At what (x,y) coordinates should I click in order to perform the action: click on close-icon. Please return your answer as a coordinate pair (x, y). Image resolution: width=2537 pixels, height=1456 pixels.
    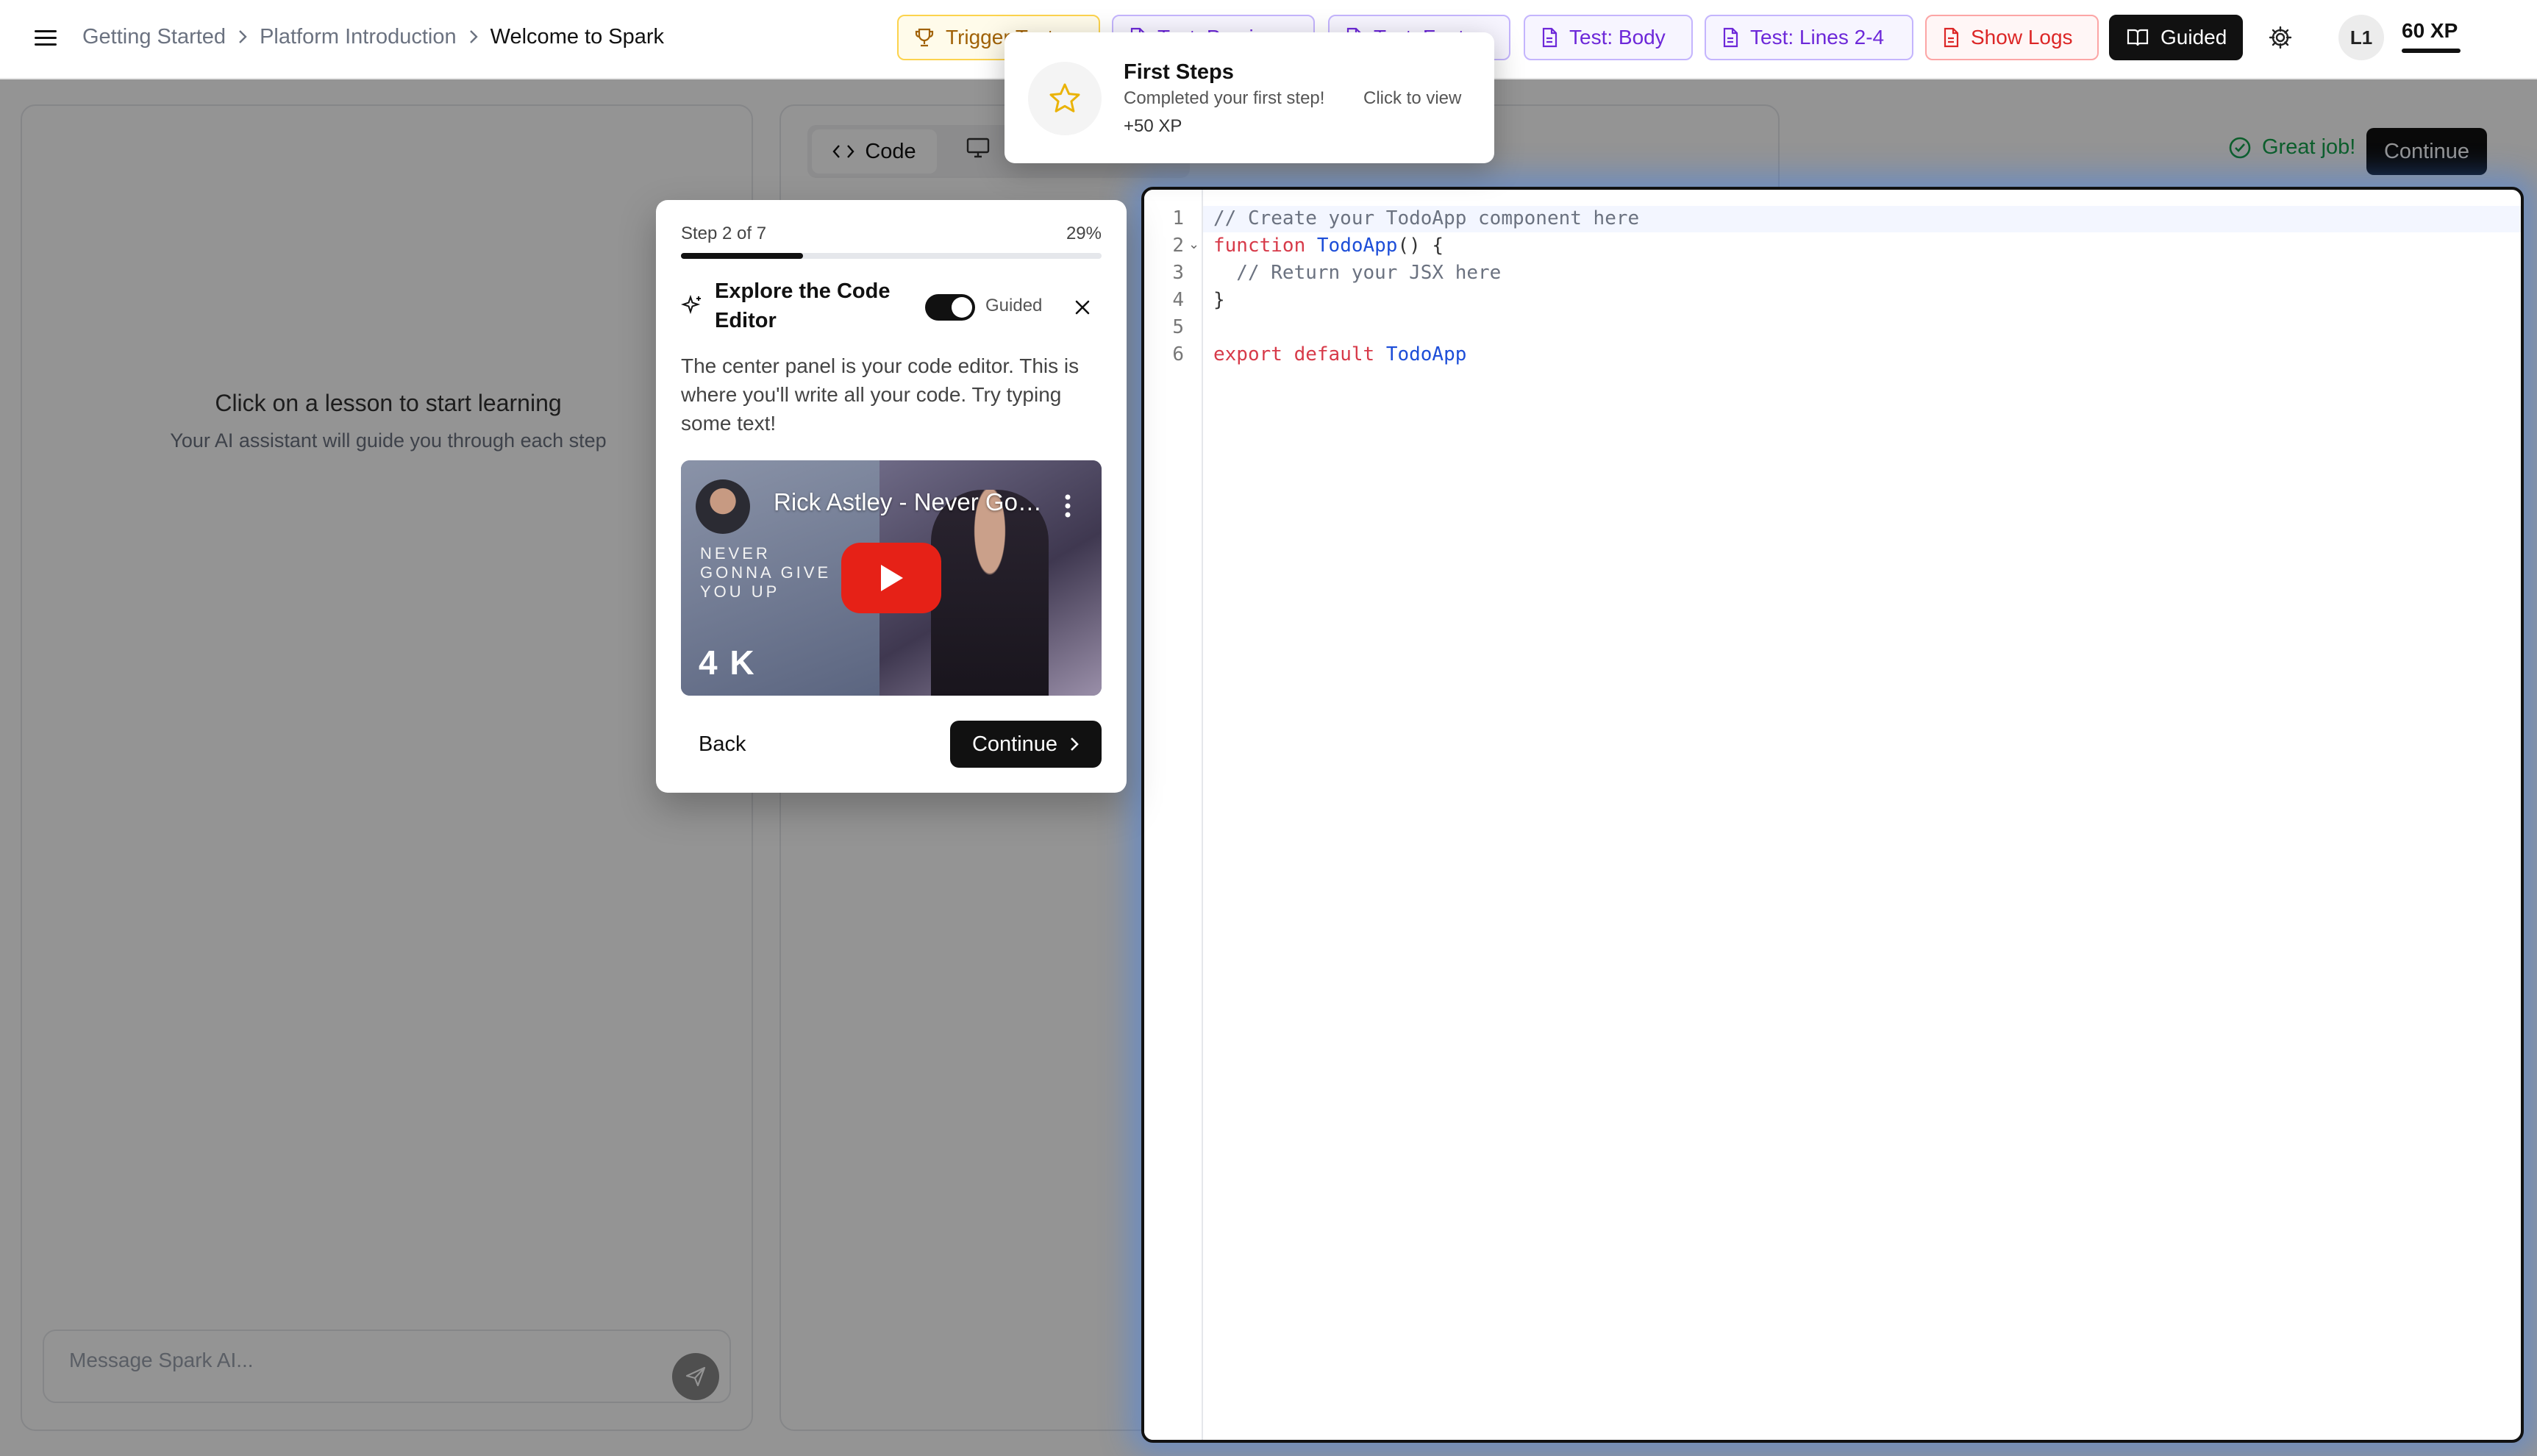
    Looking at the image, I should click on (1082, 307).